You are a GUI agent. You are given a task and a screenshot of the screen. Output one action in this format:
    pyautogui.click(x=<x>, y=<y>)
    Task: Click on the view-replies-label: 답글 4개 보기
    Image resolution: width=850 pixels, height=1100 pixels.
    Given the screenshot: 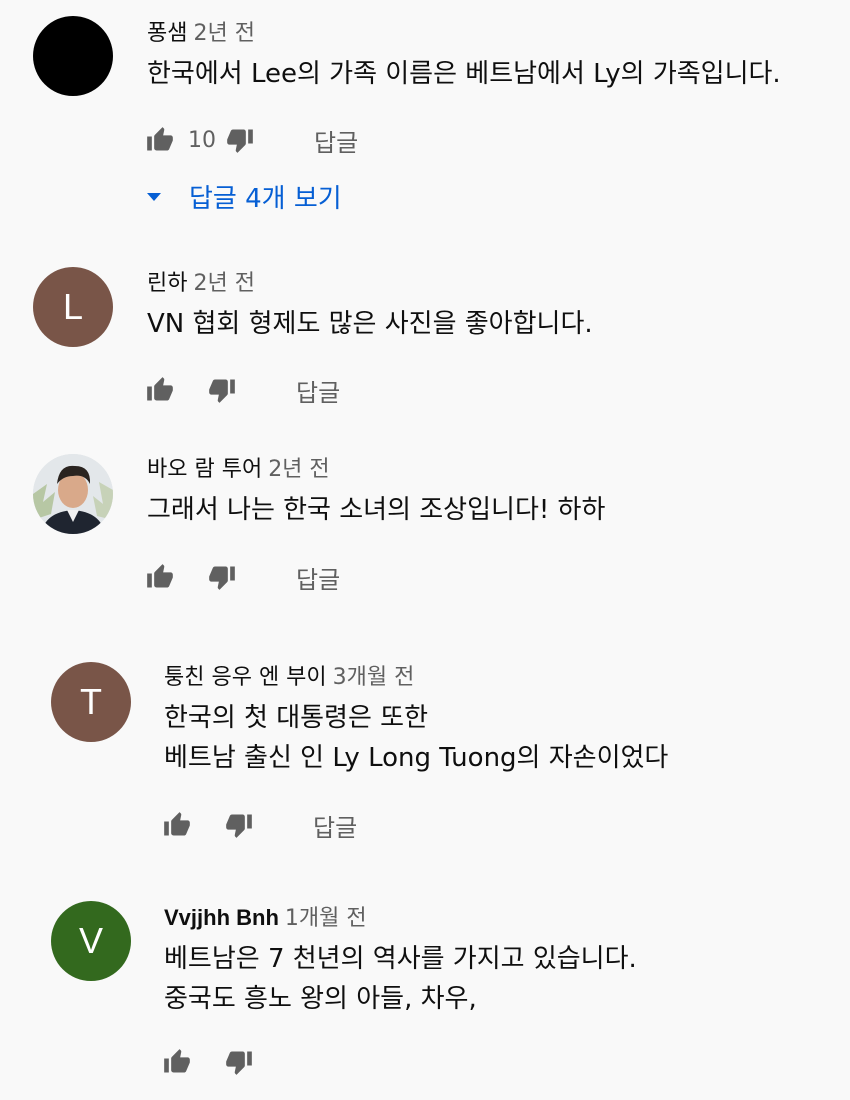 What is the action you would take?
    pyautogui.click(x=265, y=199)
    